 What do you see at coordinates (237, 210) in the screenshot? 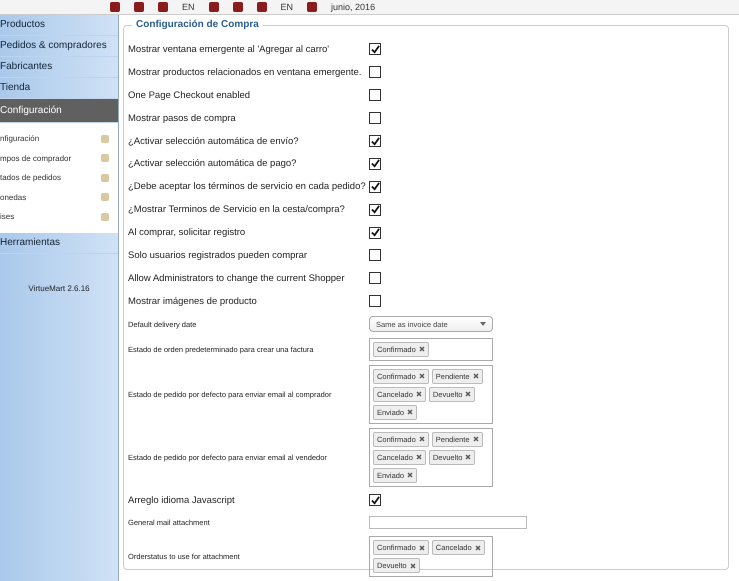
I see `setting-label: ¿Mostrar Terminos de Servicio en la cesta/compra?` at bounding box center [237, 210].